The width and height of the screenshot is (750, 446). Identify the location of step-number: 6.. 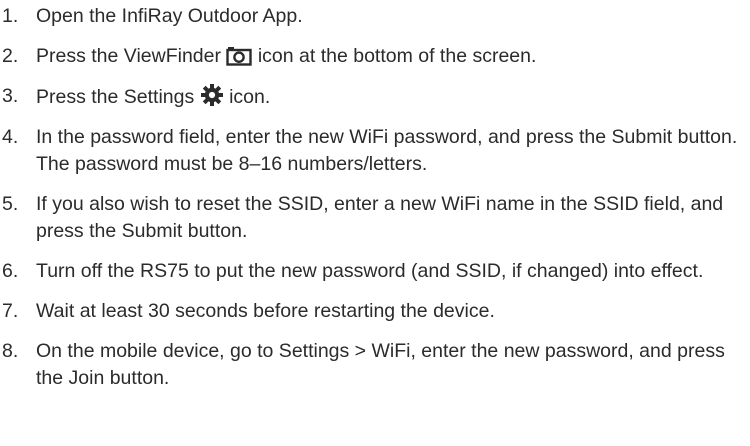
(10, 271).